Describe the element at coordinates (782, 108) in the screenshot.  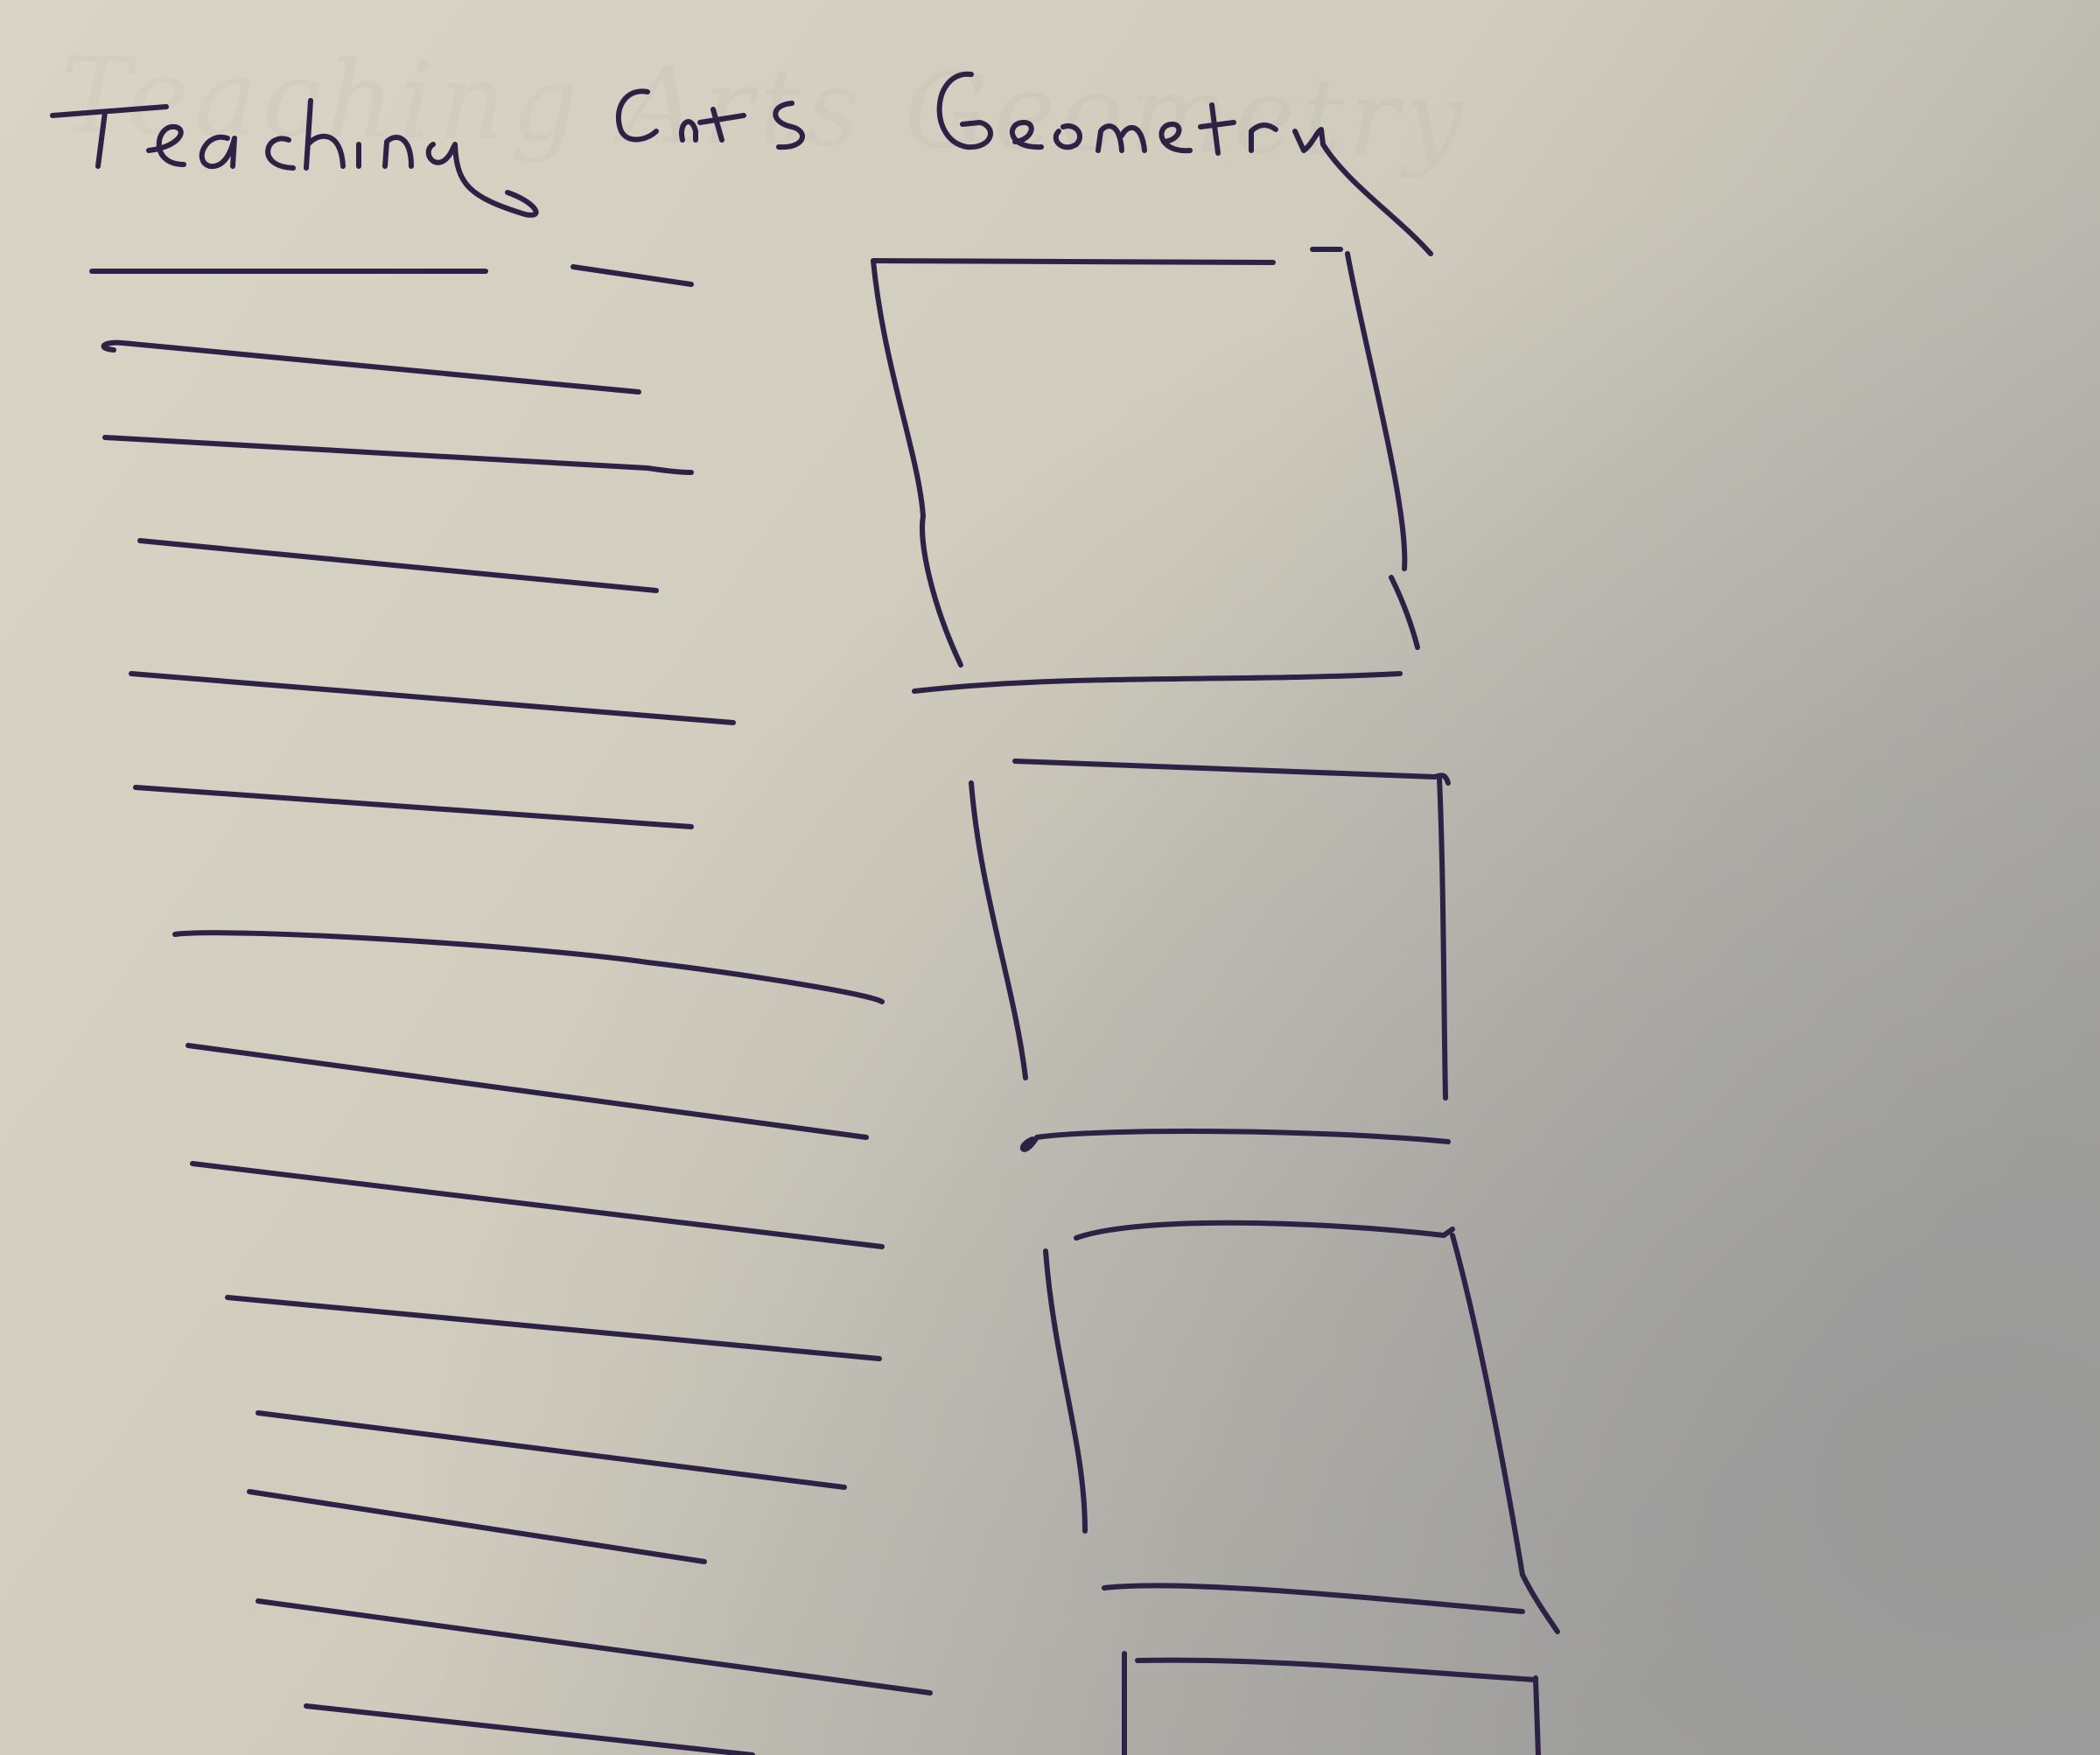
I see `page-title: Teaching Arts Geometry` at that location.